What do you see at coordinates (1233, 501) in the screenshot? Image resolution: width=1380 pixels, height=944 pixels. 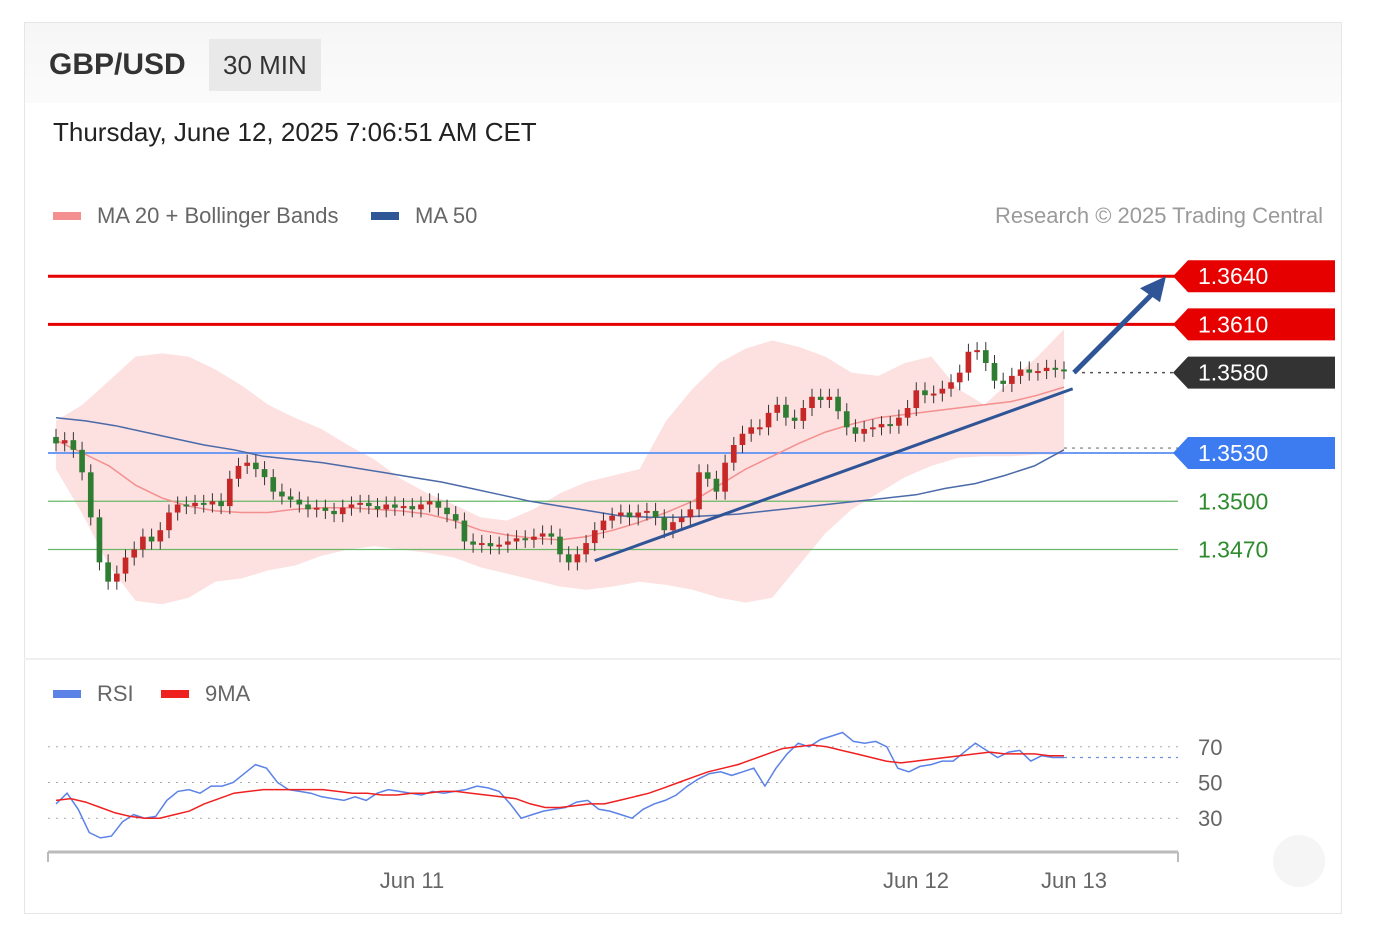 I see `level-label-1.3500: 1.3500` at bounding box center [1233, 501].